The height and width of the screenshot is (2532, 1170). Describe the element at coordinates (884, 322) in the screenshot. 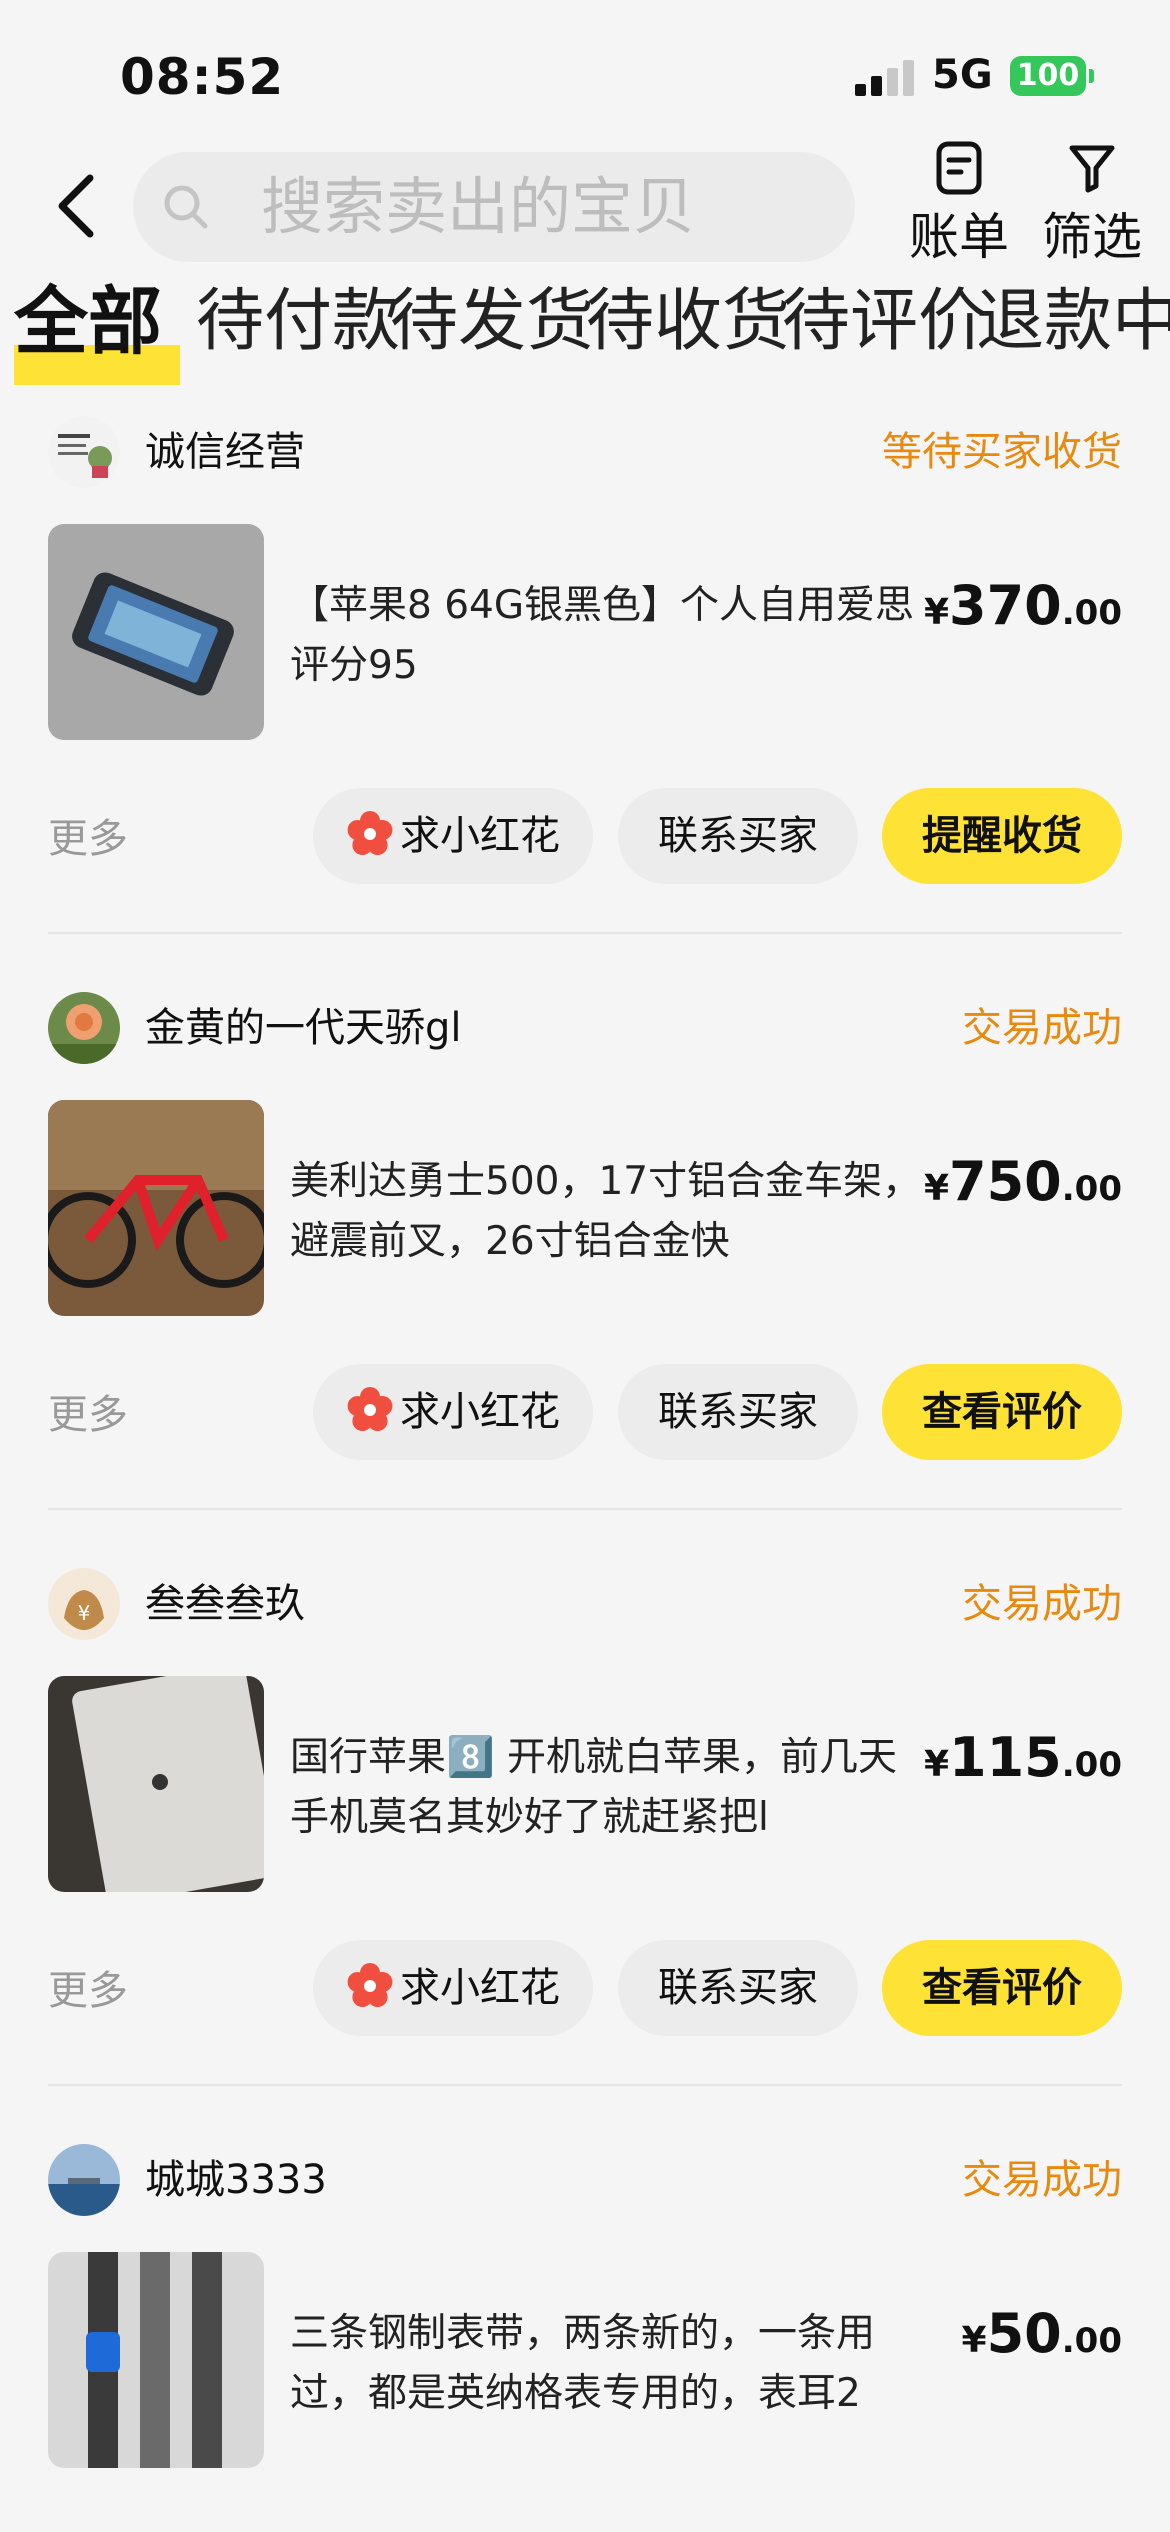

I see `tab-pending-review: 待评价` at that location.